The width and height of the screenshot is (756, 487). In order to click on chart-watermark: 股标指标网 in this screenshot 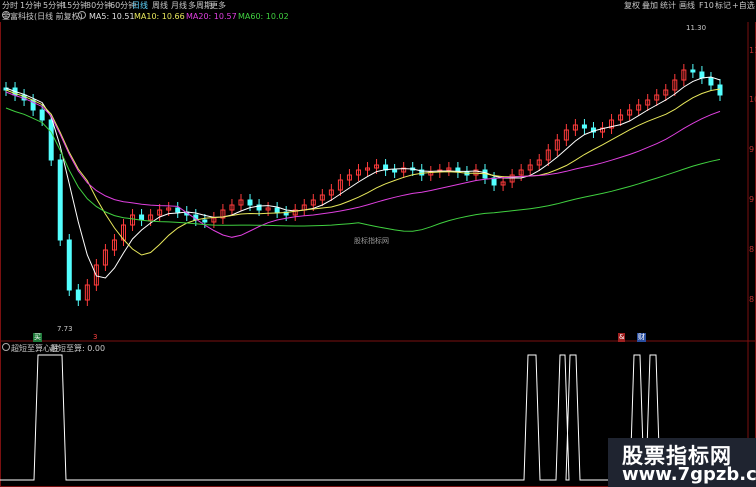, I will do `click(371, 241)`.